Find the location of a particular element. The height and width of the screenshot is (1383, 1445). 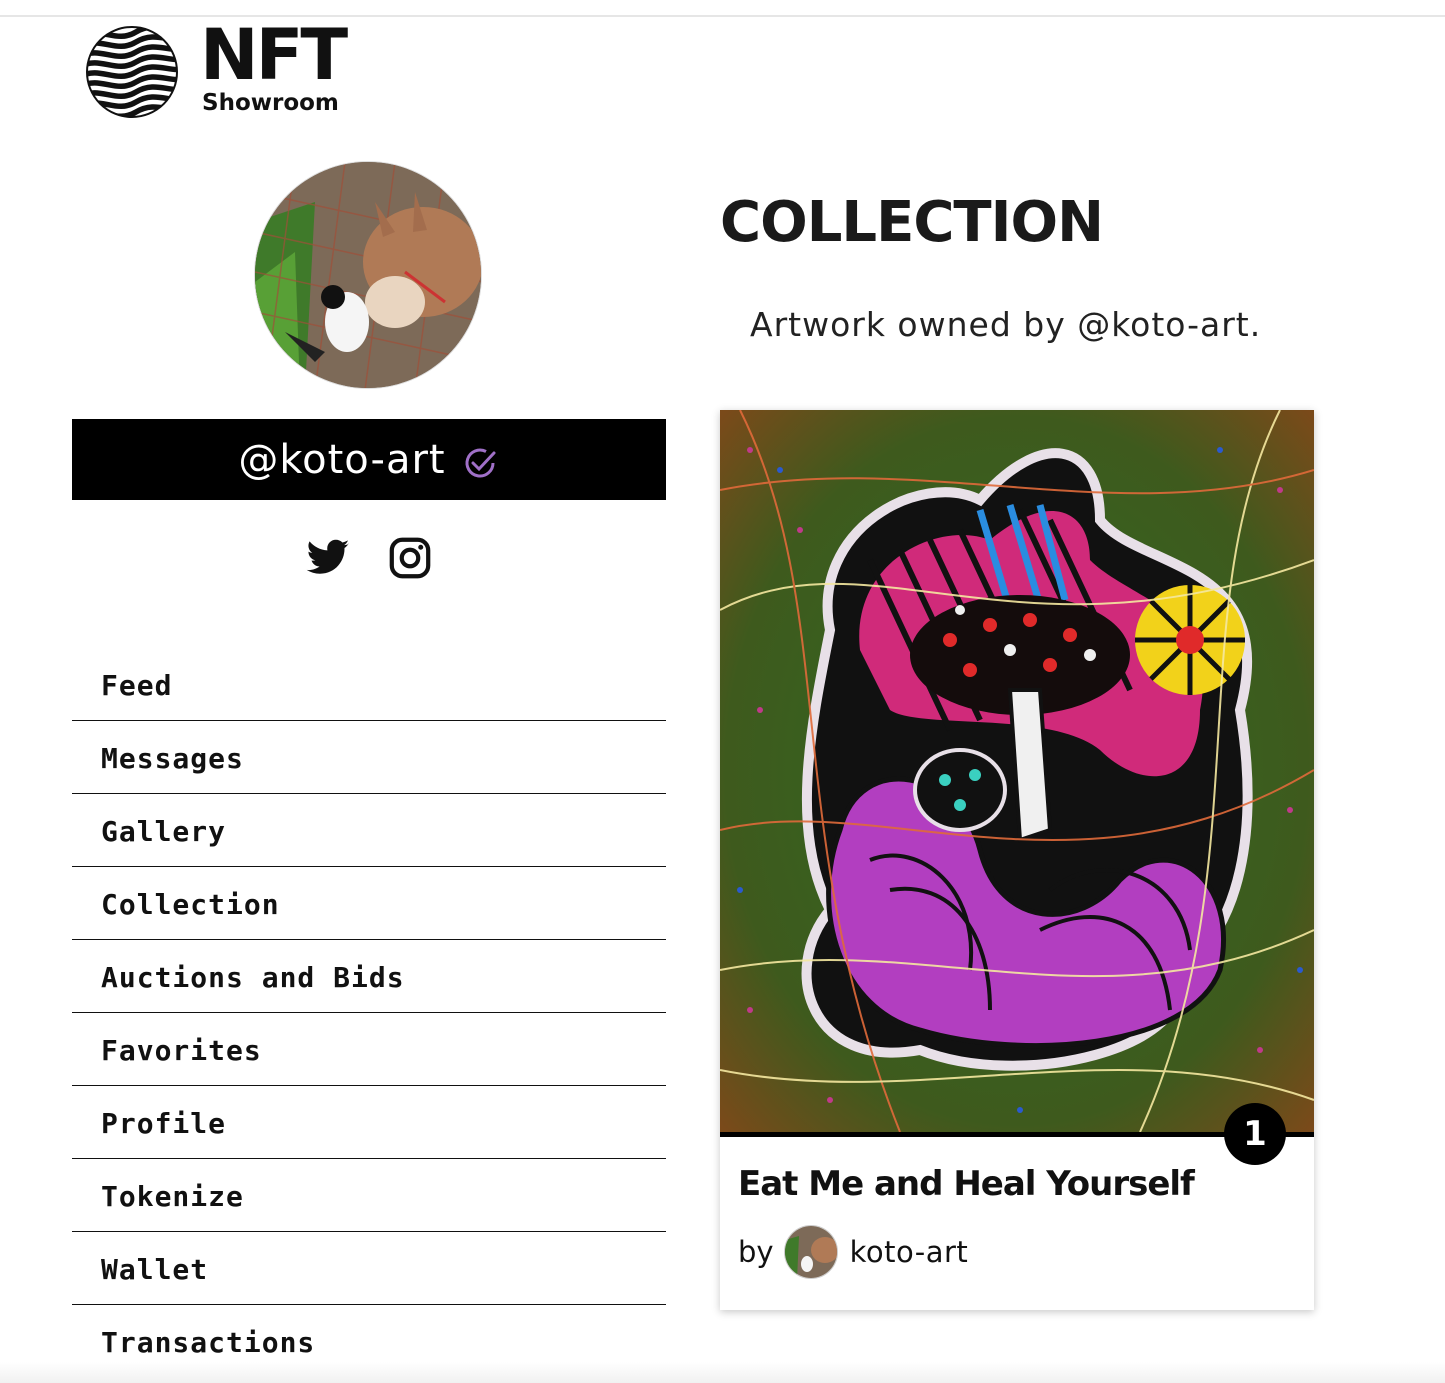

username-banner: @koto-art is located at coordinates (369, 459).